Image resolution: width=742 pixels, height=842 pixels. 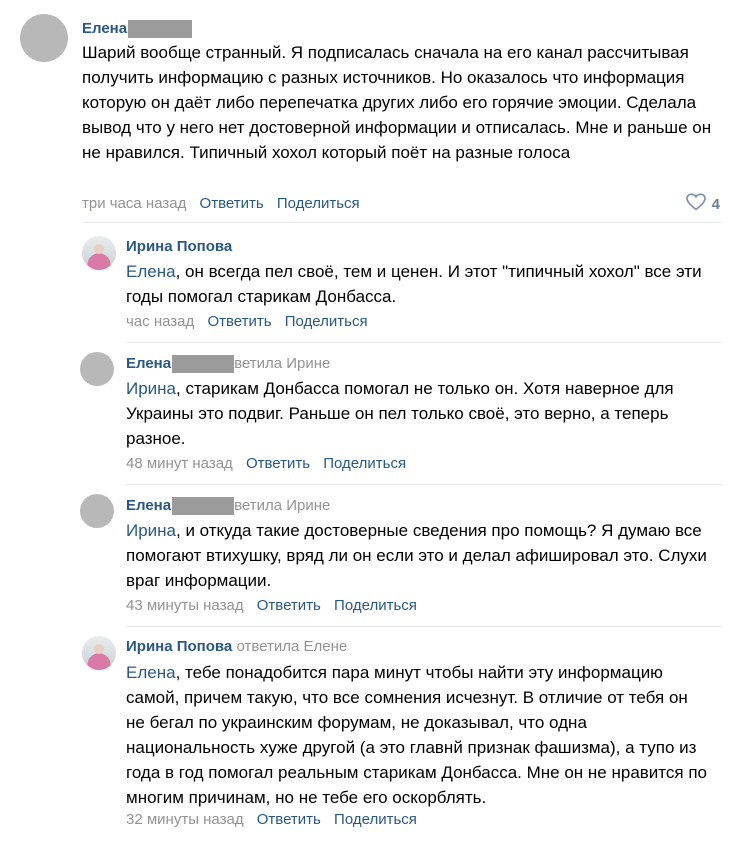 I want to click on comment-meta: 48 минут назад Ответить Поделиться, so click(x=270, y=464).